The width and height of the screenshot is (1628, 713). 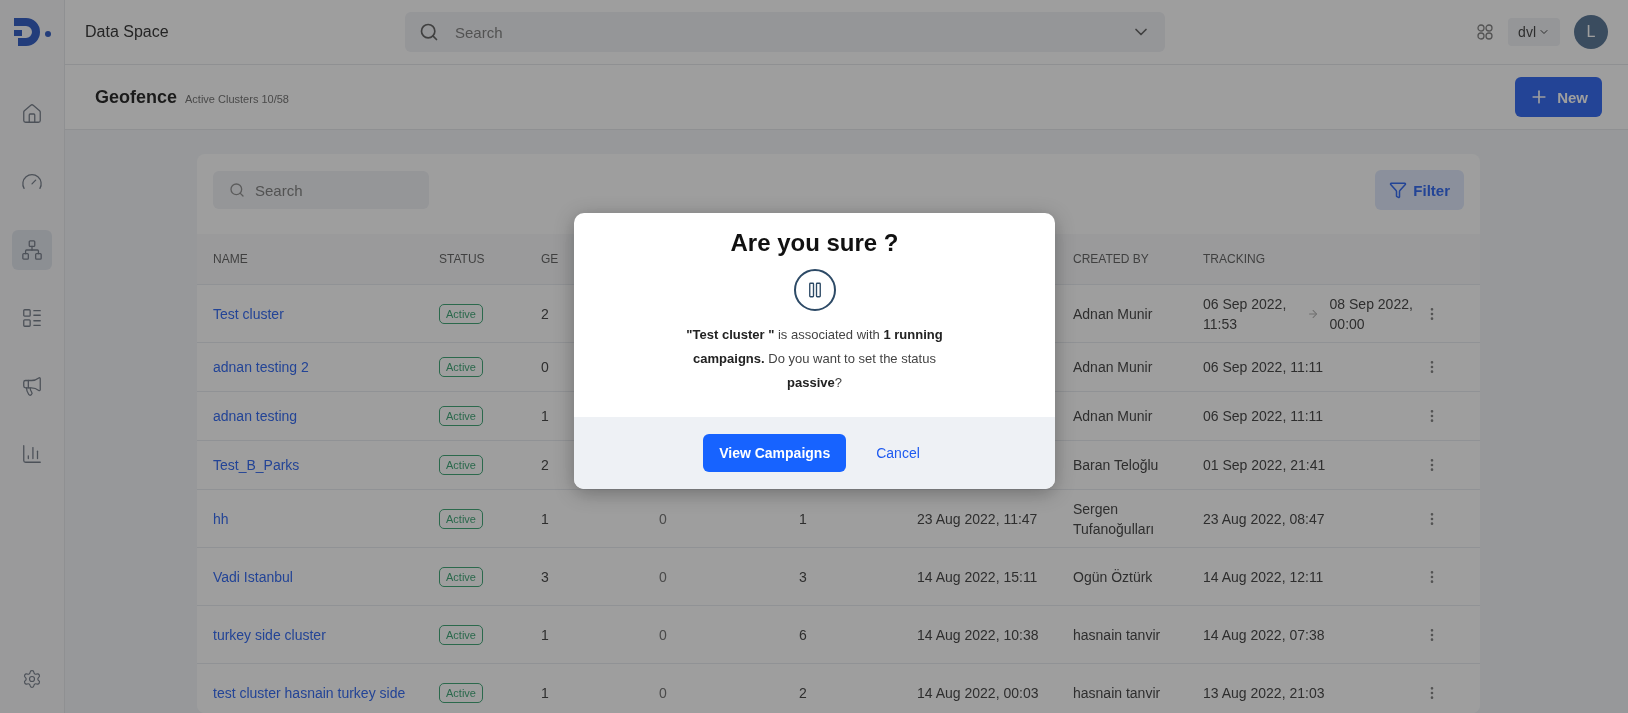 What do you see at coordinates (814, 359) in the screenshot?
I see `dialog-message: "Test cluster " is associated with 1 running campaigns. Do you want to set the status passive?` at bounding box center [814, 359].